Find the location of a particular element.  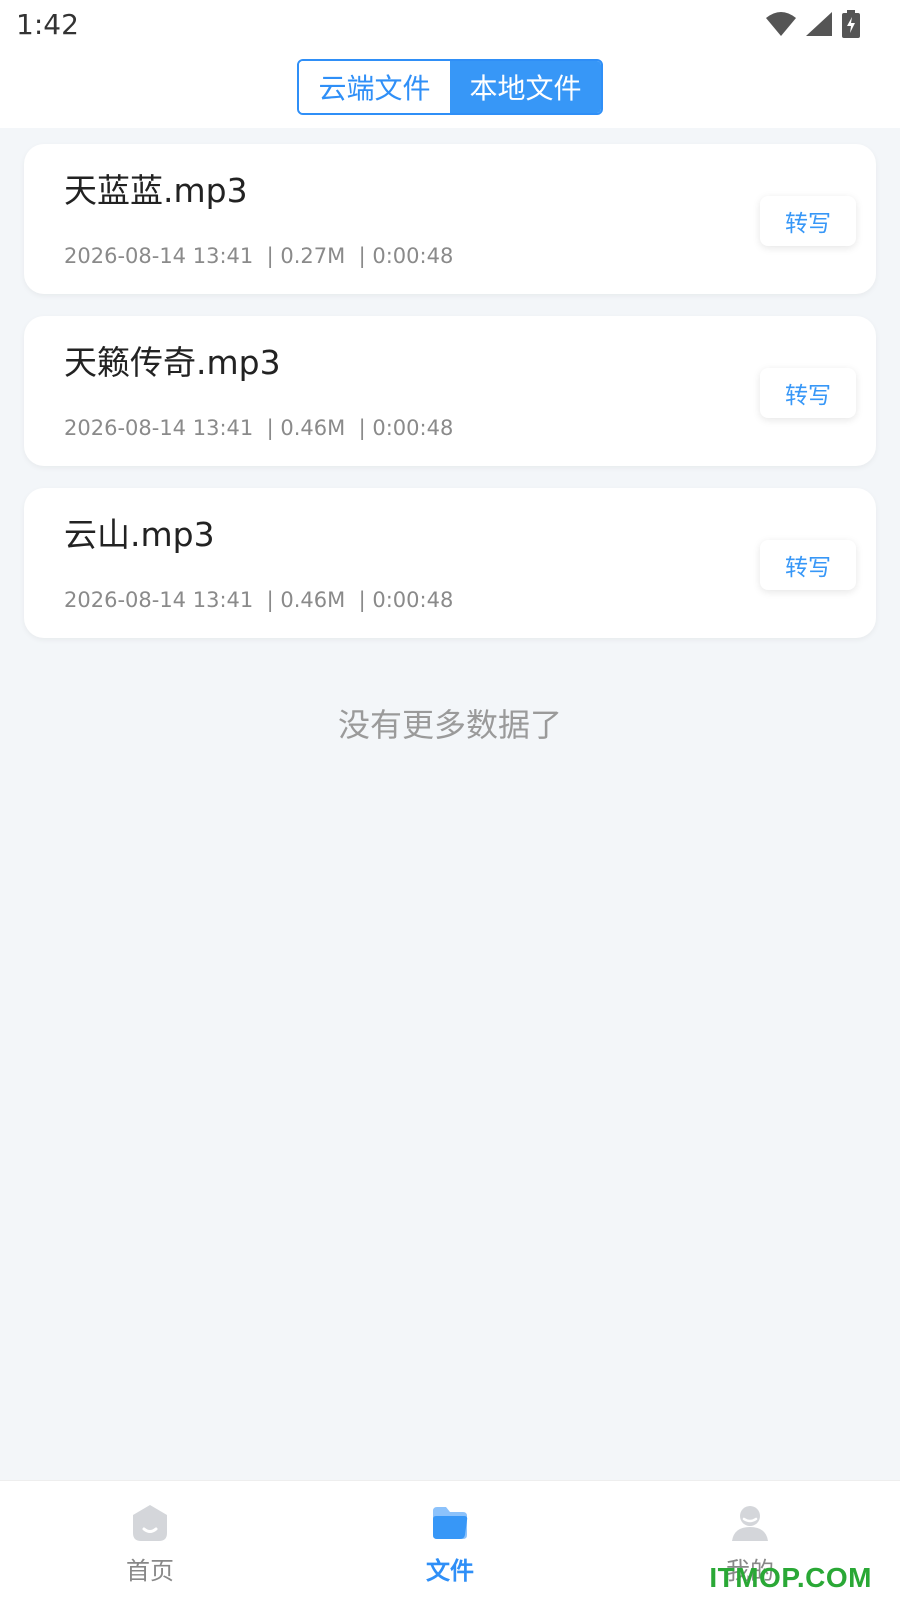

tab-home: 首页 is located at coordinates (150, 1541).